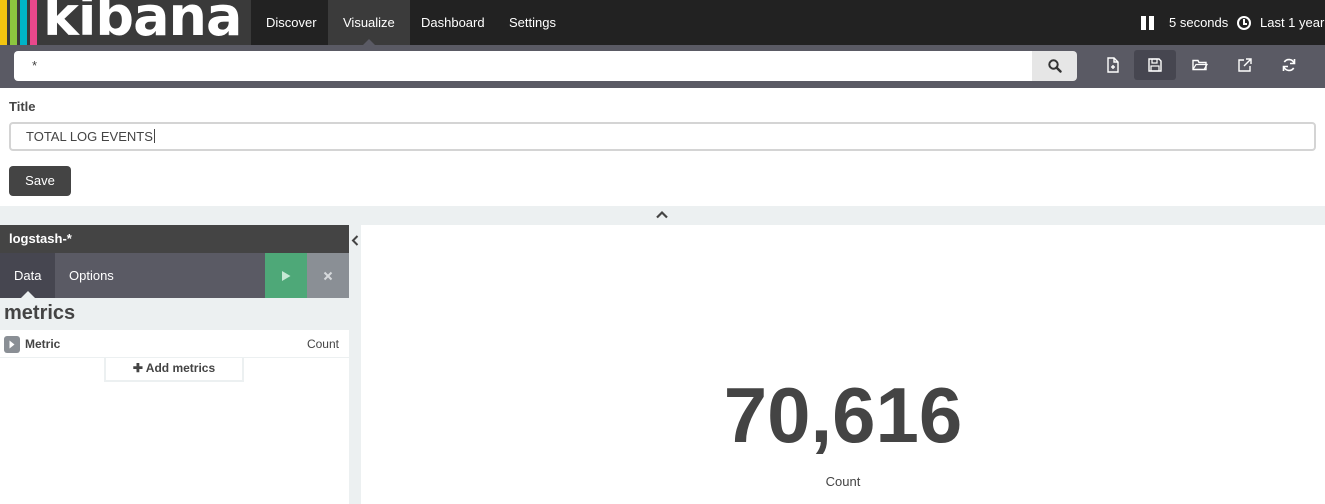 The image size is (1325, 504). I want to click on logo-wordmark: kibana, so click(142, 22).